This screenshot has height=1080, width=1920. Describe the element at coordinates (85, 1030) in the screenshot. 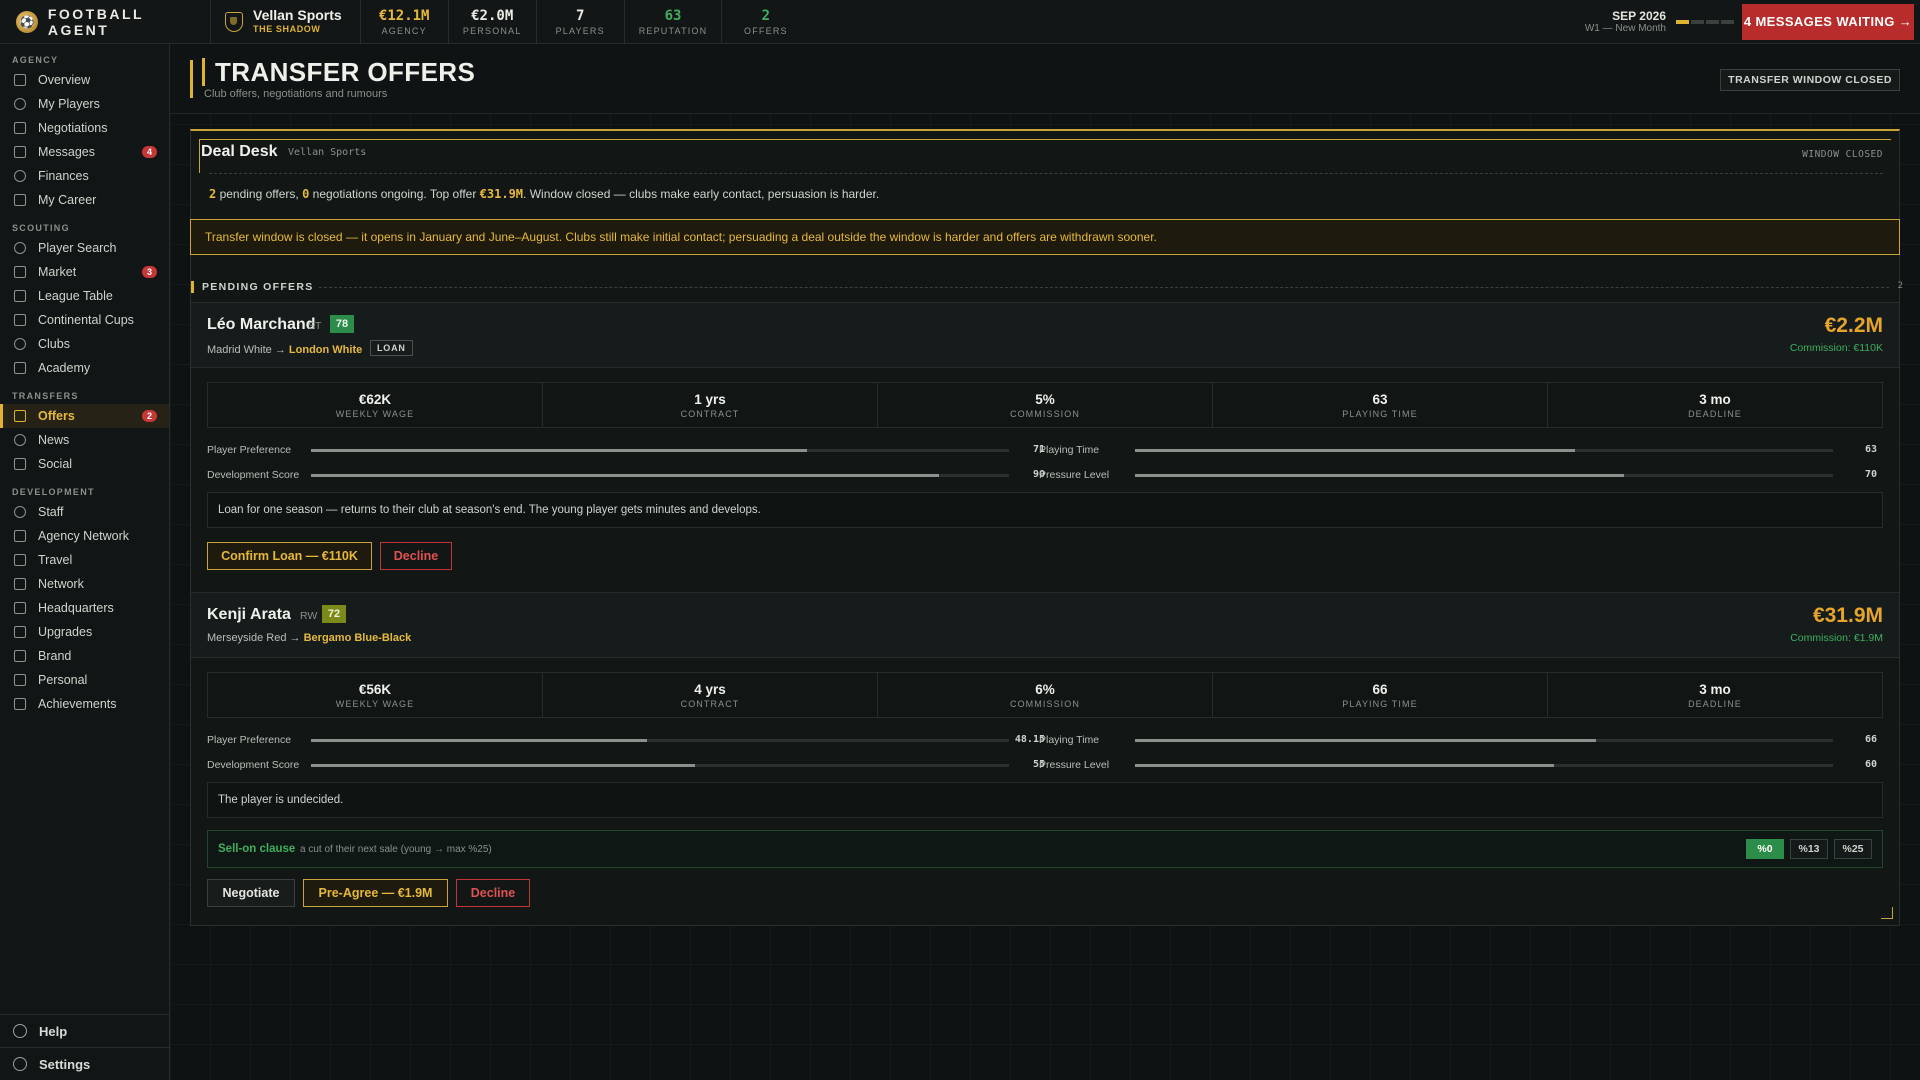

I see `sidebar-help-button: Help` at that location.